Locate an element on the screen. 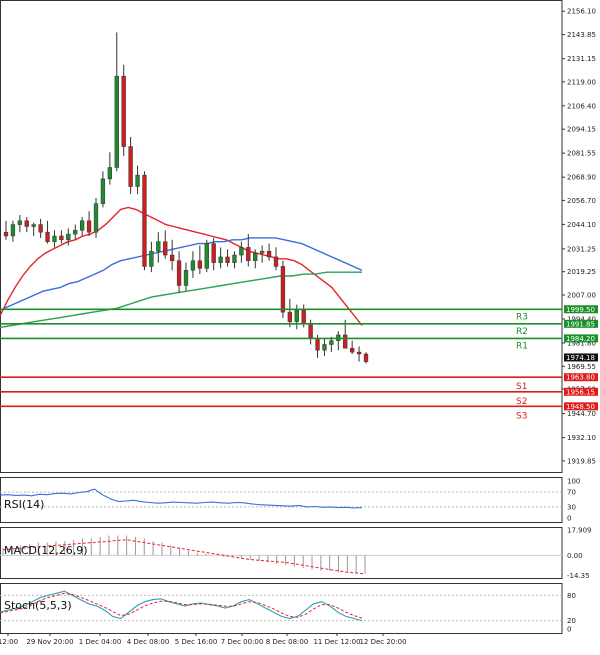 This screenshot has width=600, height=655. y-tick-label: 2007.00 is located at coordinates (581, 296).